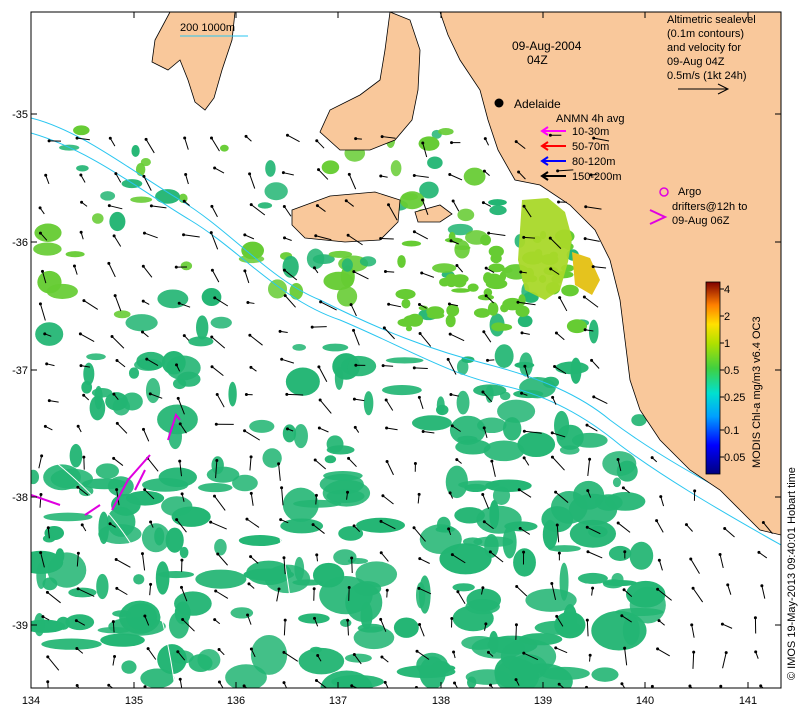 This screenshot has height=720, width=800. I want to click on velocity-arrow, so click(388, 366).